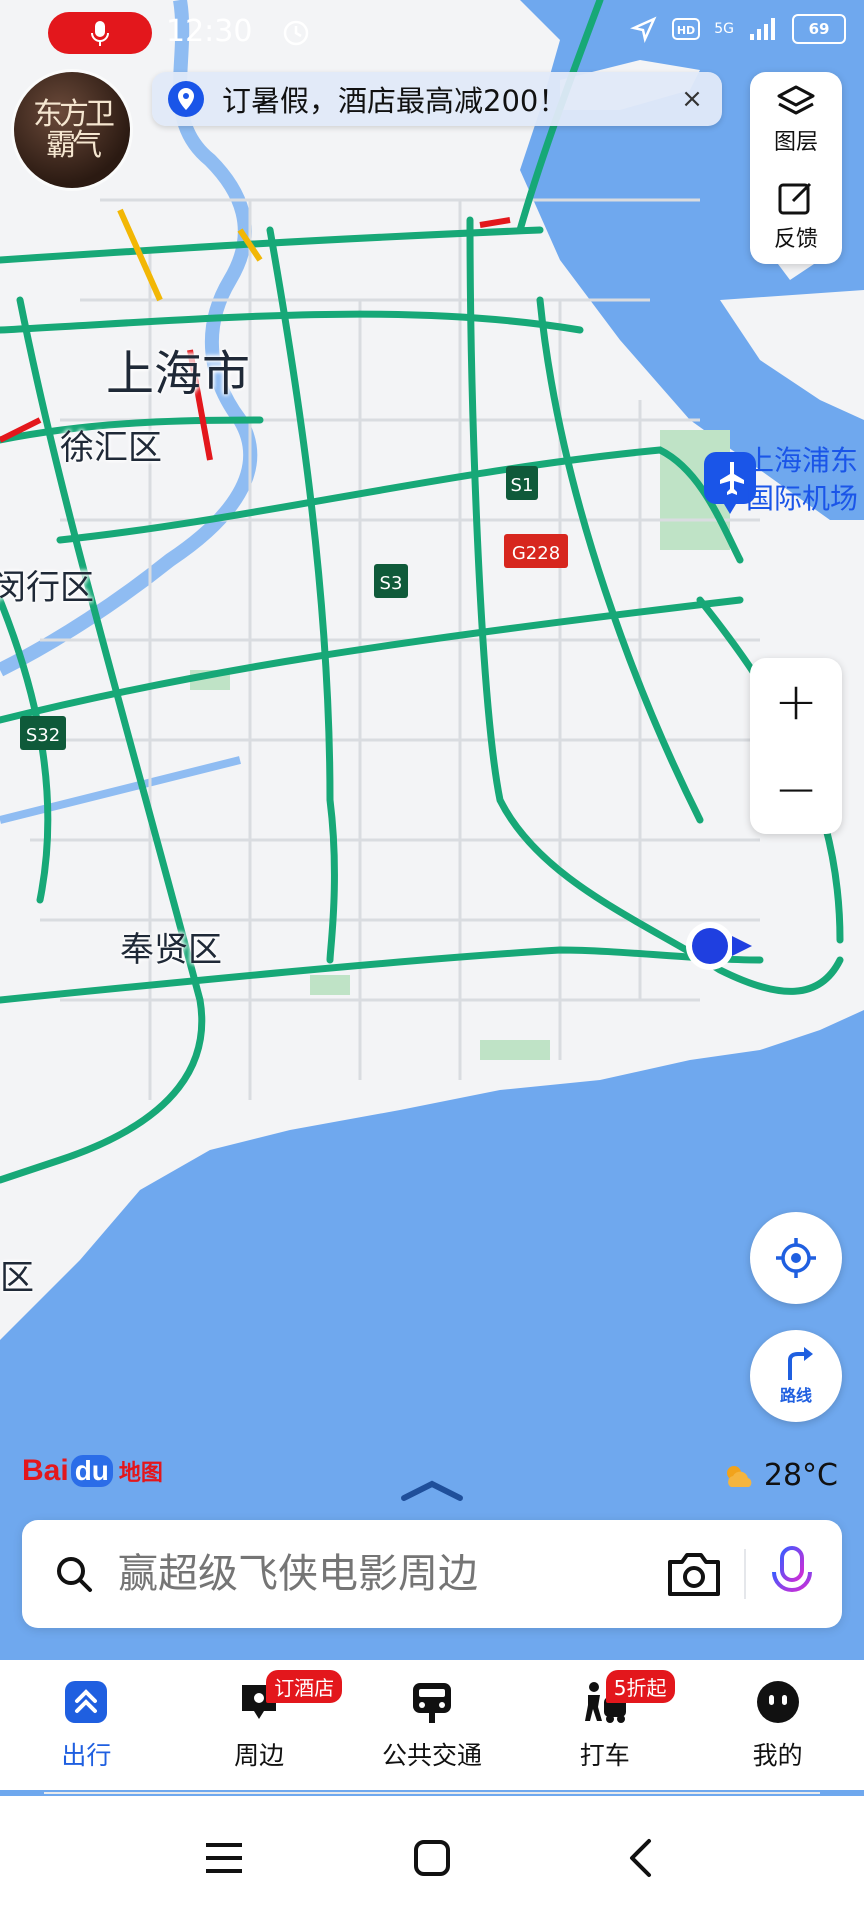 The image size is (864, 1920). Describe the element at coordinates (186, 99) in the screenshot. I see `location-pin-icon` at that location.